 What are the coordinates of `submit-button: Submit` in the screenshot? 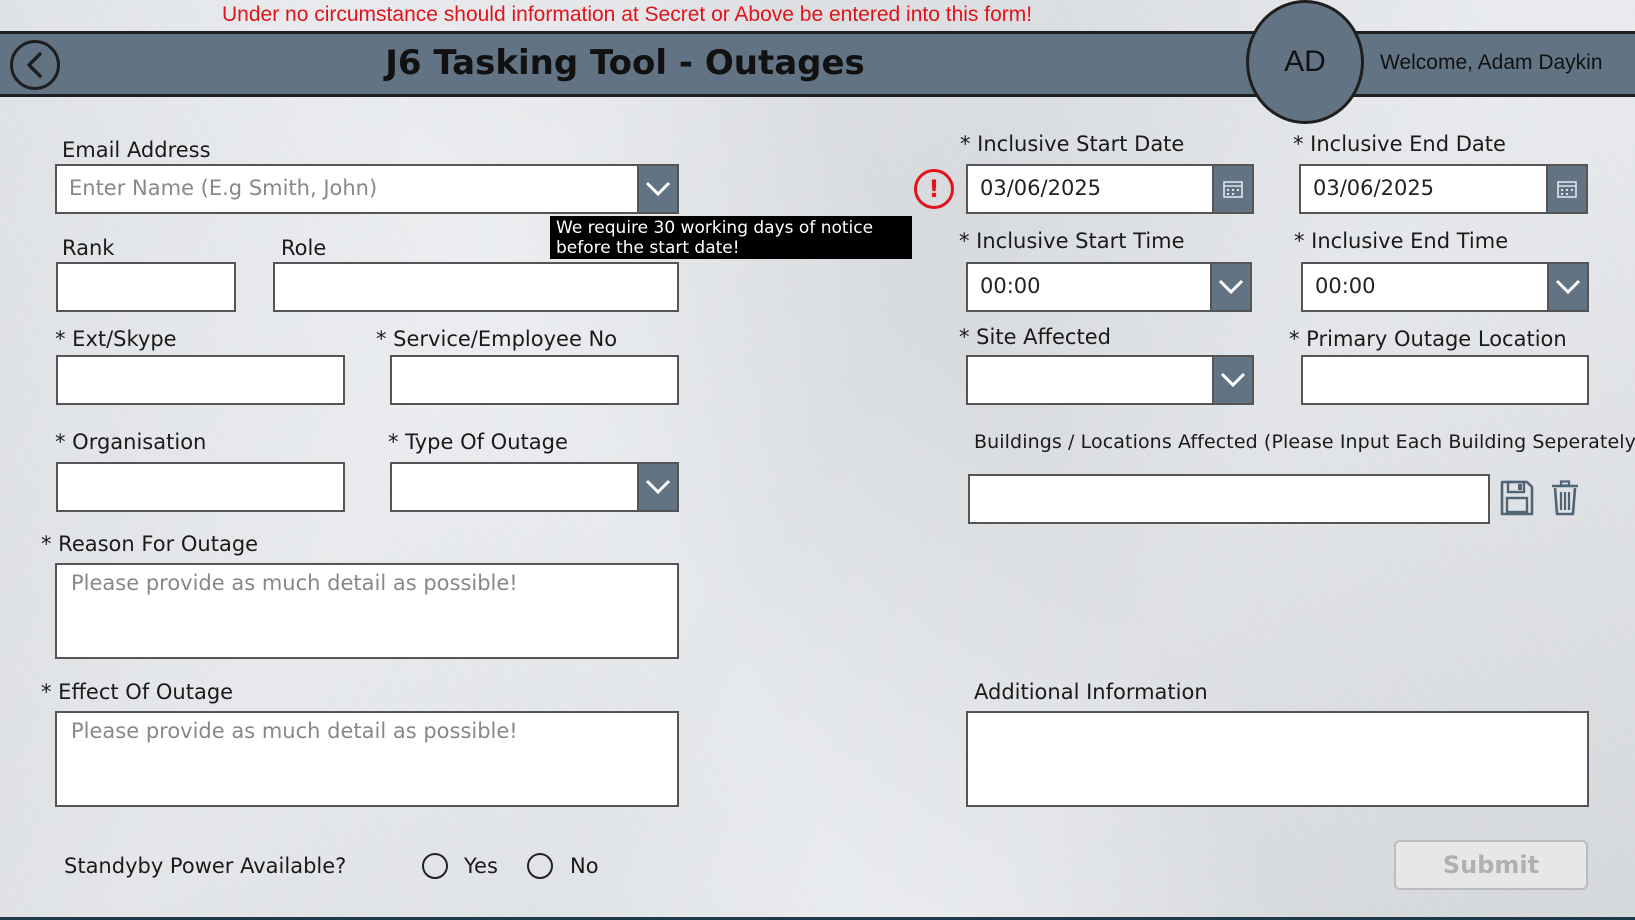 It's located at (1491, 865).